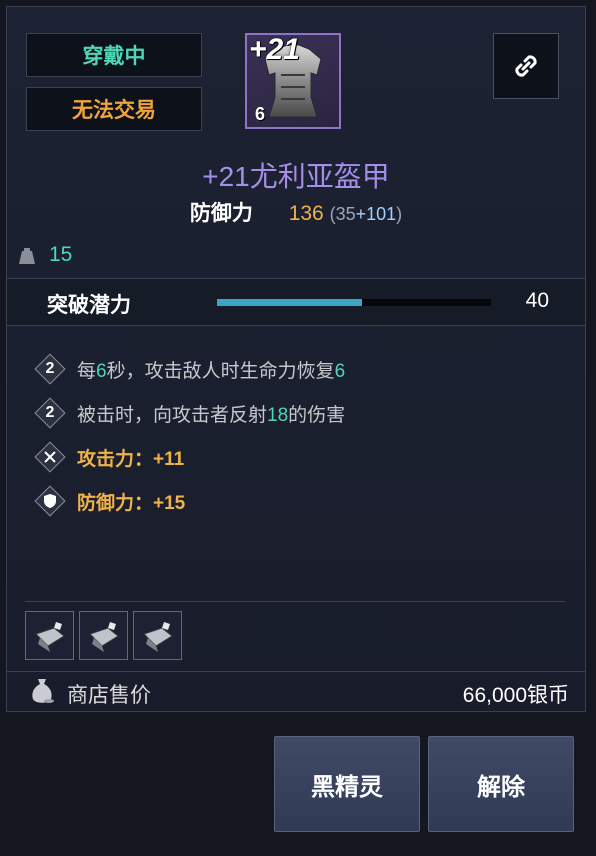 This screenshot has height=856, width=596. What do you see at coordinates (43, 691) in the screenshot?
I see `money-bag-icon` at bounding box center [43, 691].